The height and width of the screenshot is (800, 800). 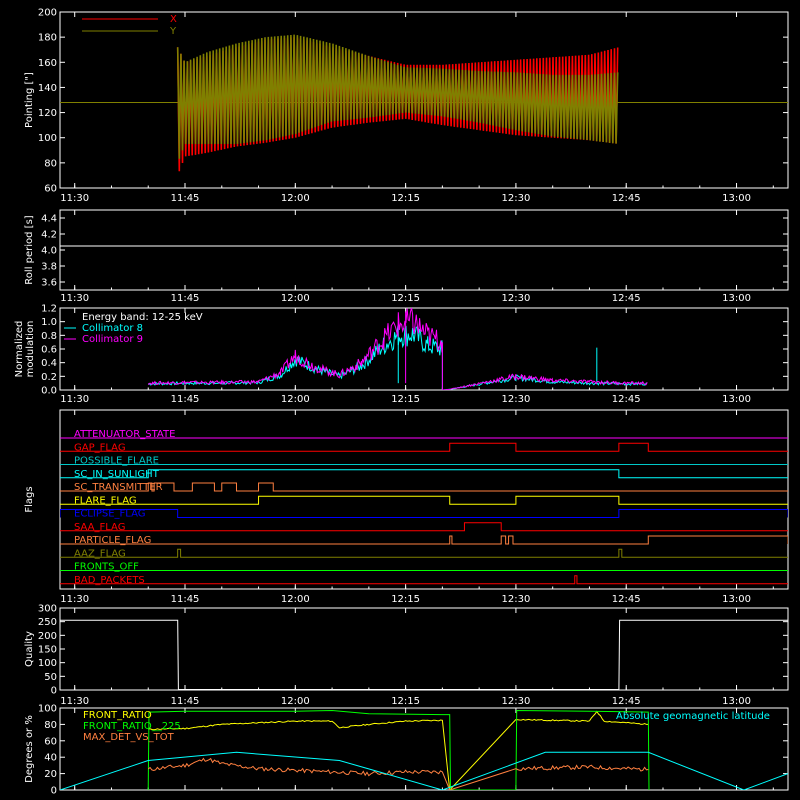 I want to click on y-tick-label: 3.6, so click(x=49, y=283).